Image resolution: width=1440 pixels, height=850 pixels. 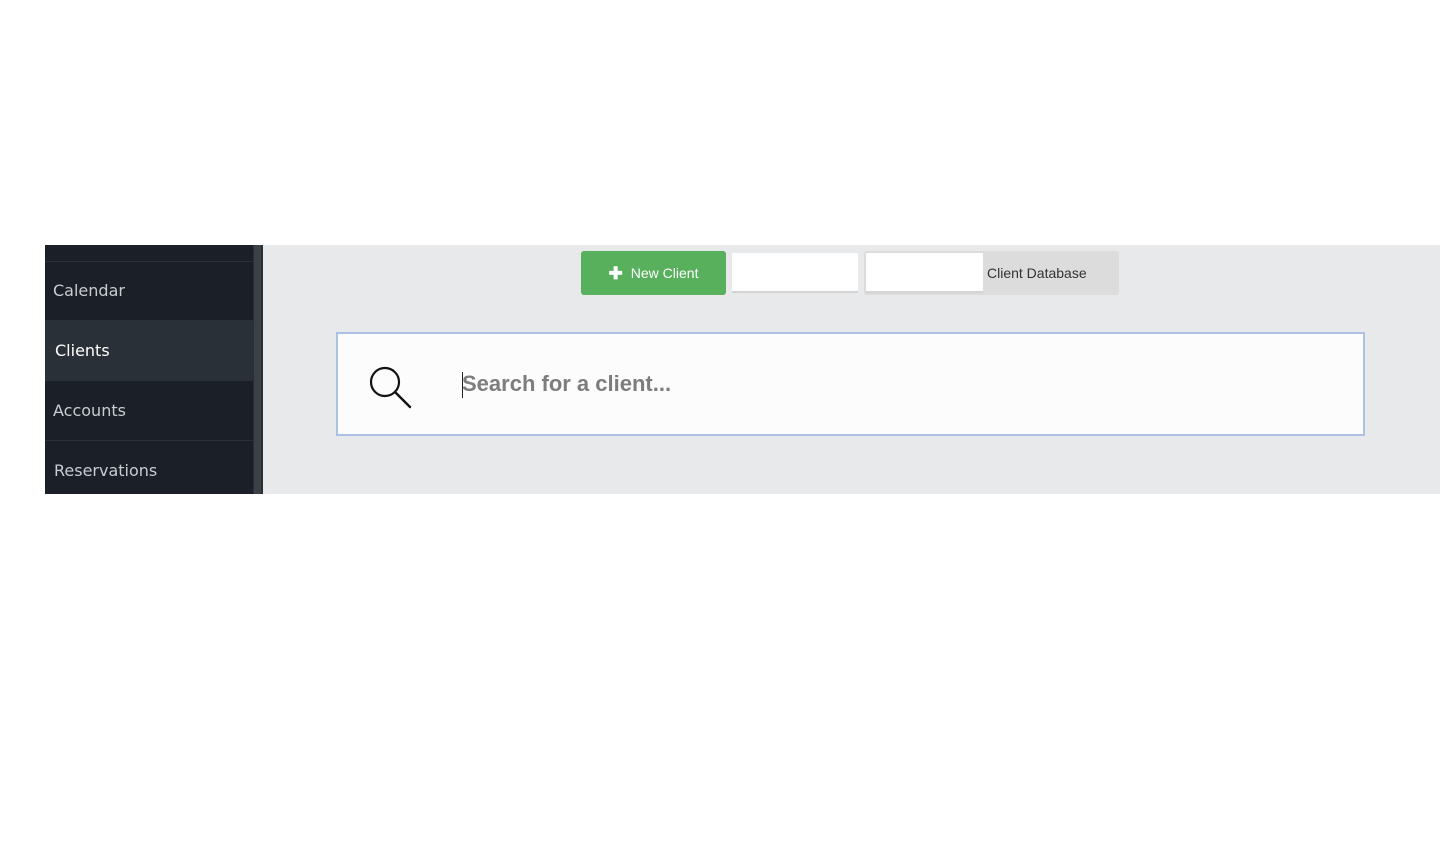 I want to click on tab-client-database: Client Database, so click(x=991, y=273).